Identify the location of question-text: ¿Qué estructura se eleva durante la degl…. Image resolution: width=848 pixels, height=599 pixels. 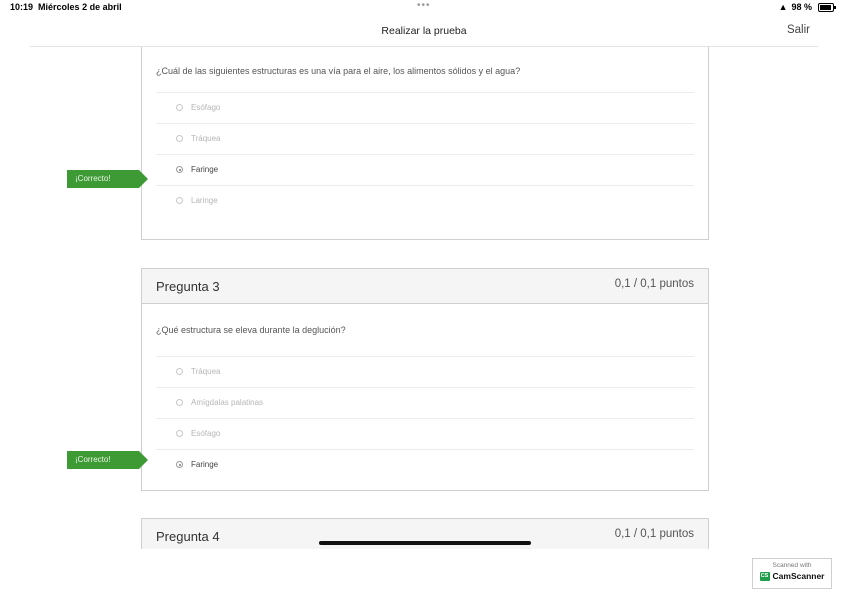
(251, 330).